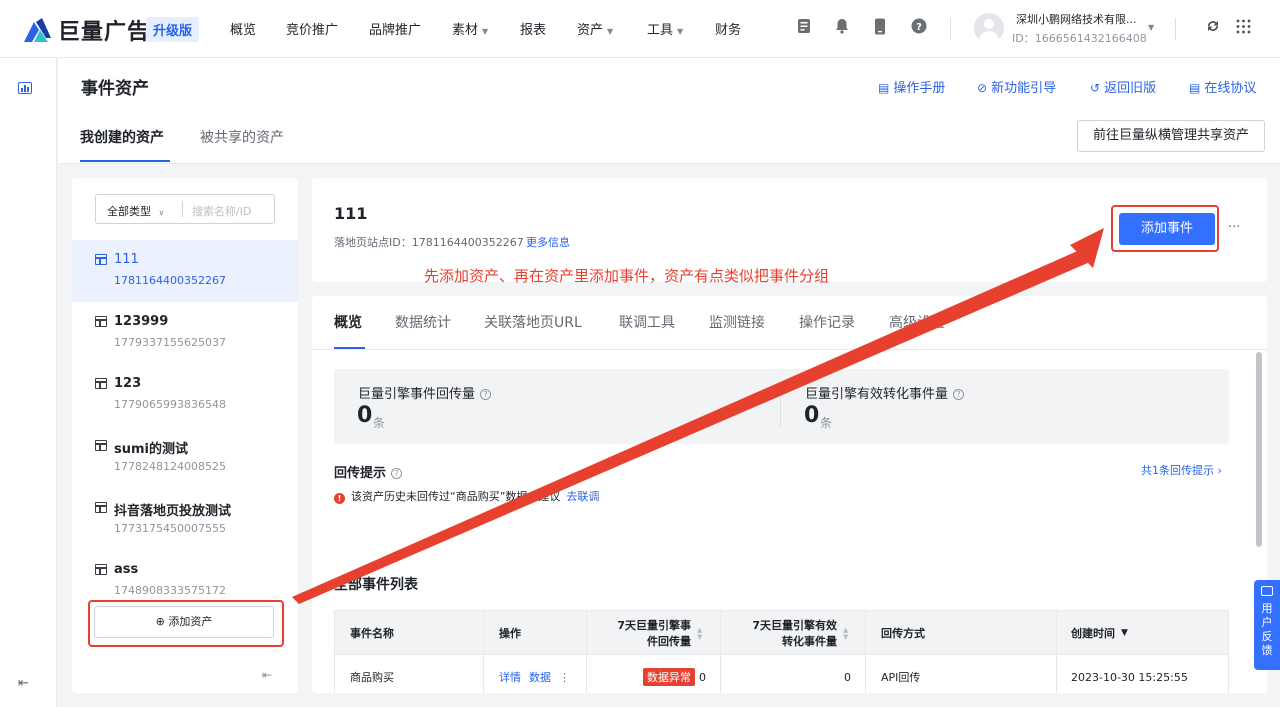 This screenshot has height=707, width=1280. I want to click on col-7d-valid: 7天巨量引擎有效转化事件量 ▲ ▼, so click(793, 633).